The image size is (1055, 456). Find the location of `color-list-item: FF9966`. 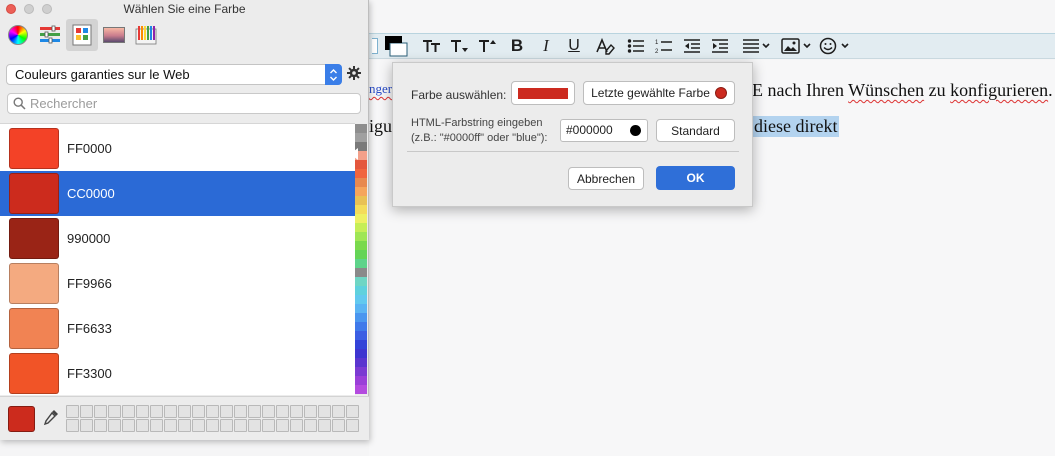

color-list-item: FF9966 is located at coordinates (177, 283).